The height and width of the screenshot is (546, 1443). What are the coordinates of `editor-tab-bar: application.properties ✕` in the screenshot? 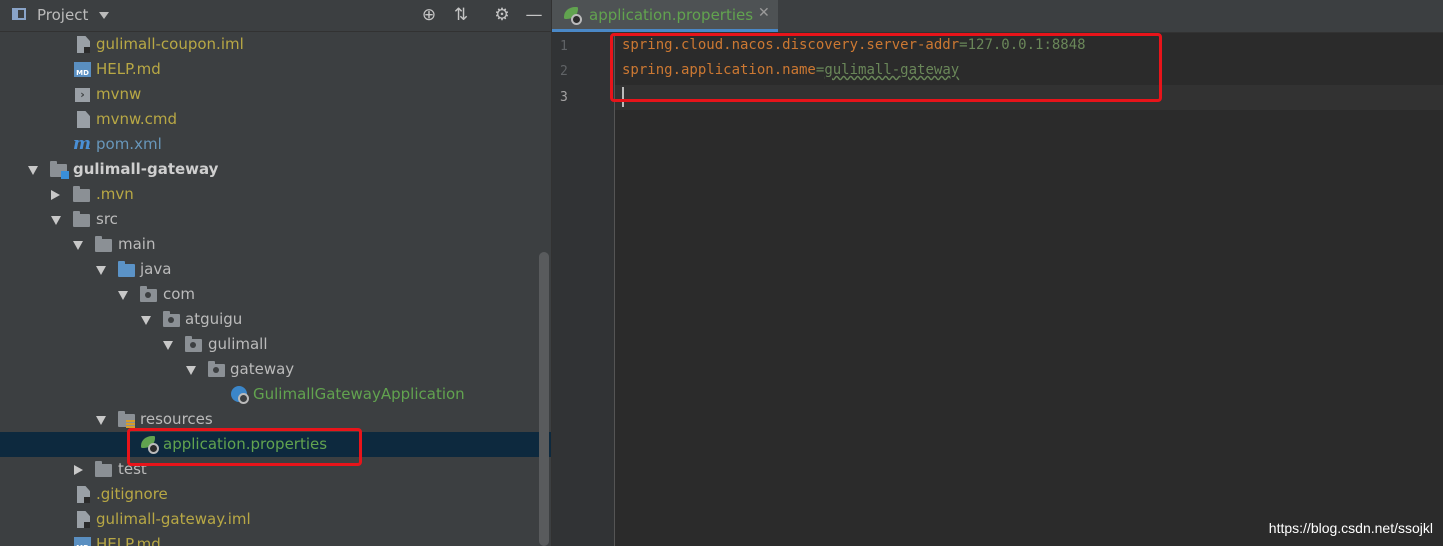 It's located at (997, 16).